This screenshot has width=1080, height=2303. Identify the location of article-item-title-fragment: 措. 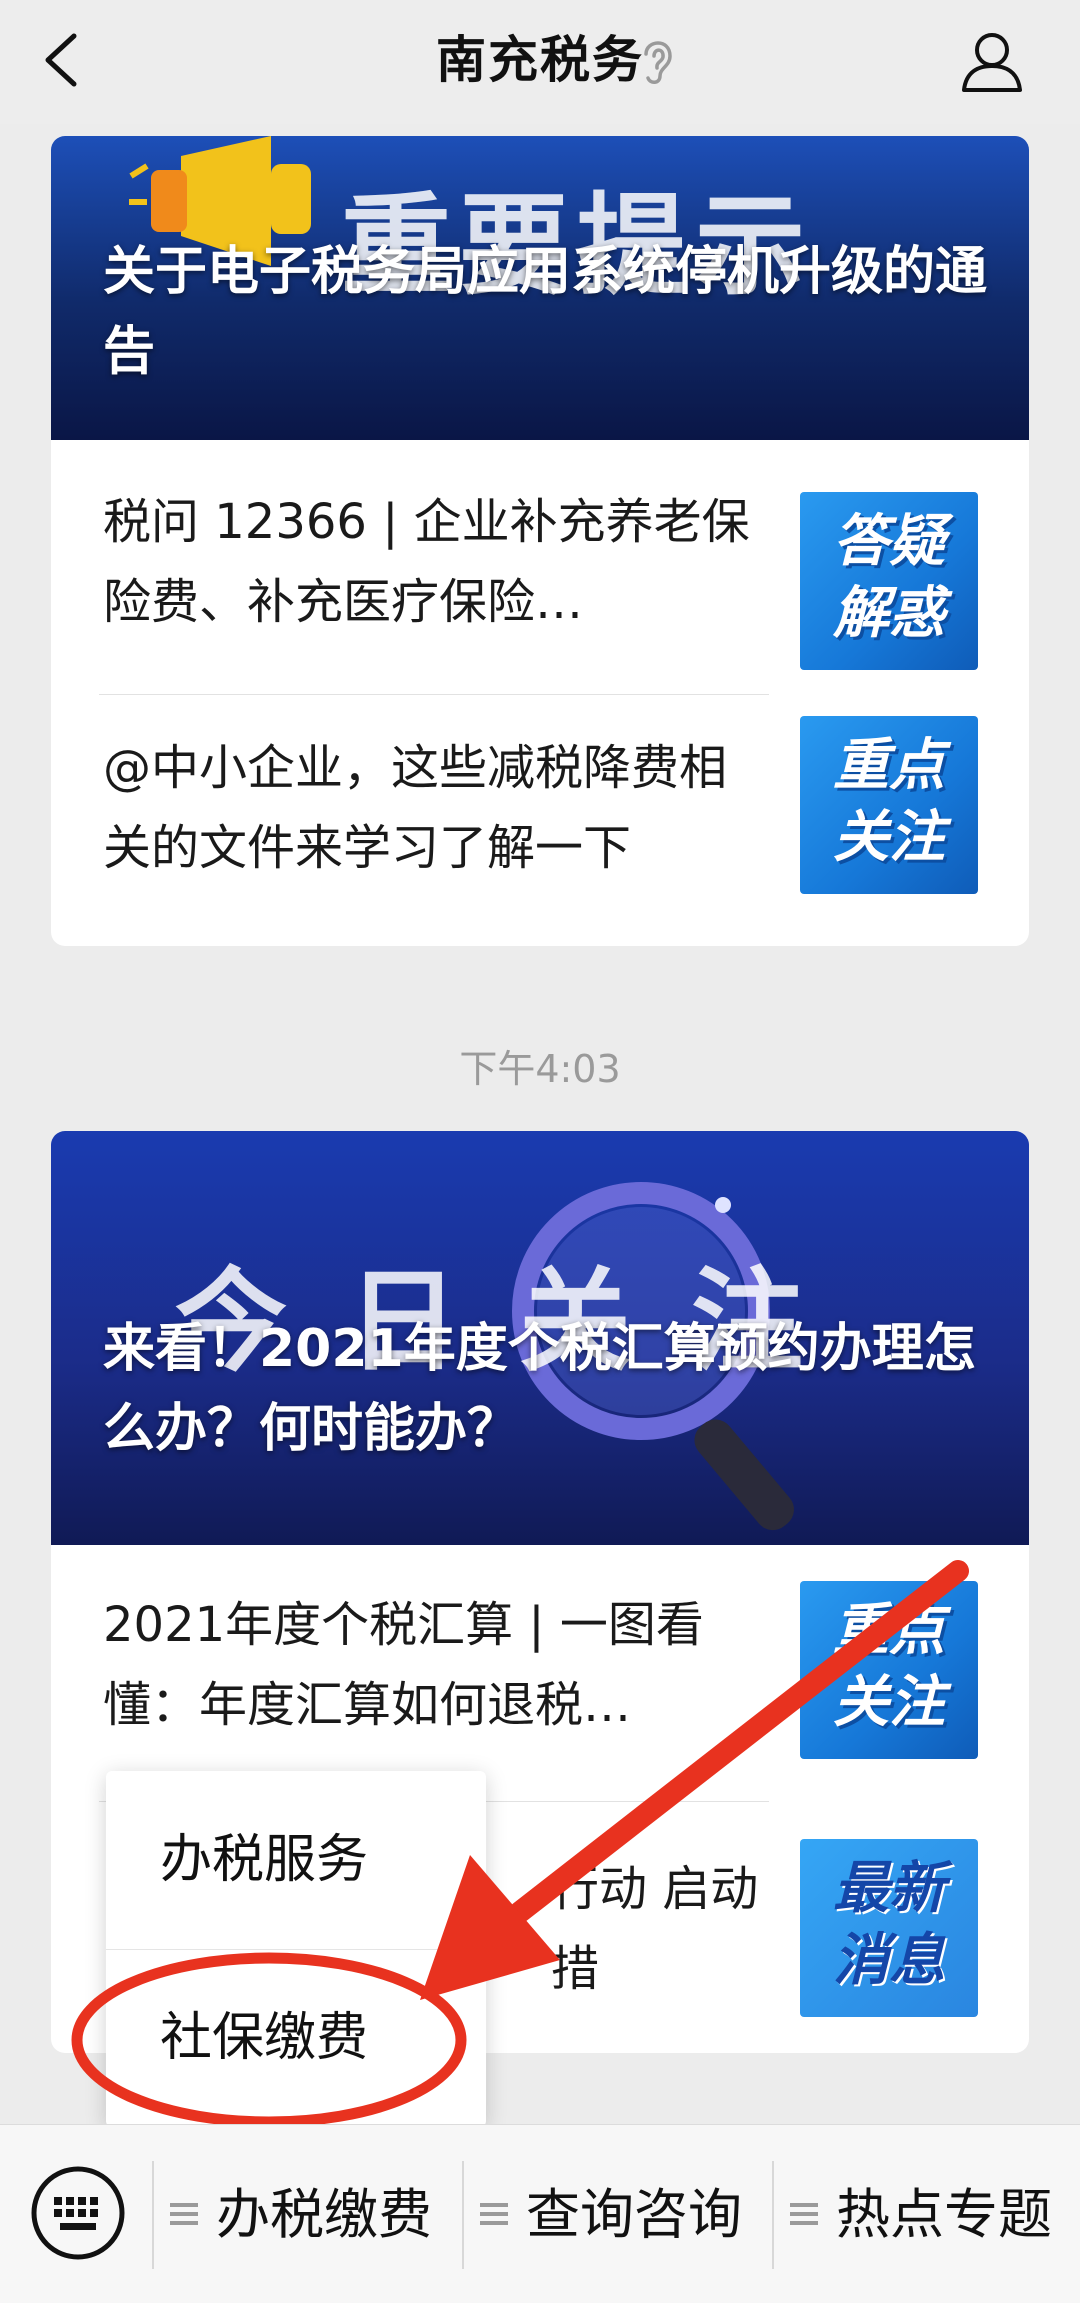
(575, 1969).